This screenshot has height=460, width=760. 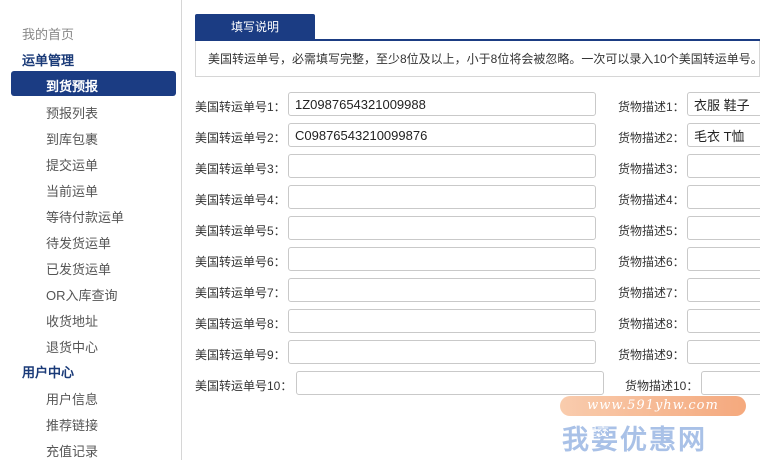 I want to click on description-label: 货物描述1：, so click(x=651, y=107).